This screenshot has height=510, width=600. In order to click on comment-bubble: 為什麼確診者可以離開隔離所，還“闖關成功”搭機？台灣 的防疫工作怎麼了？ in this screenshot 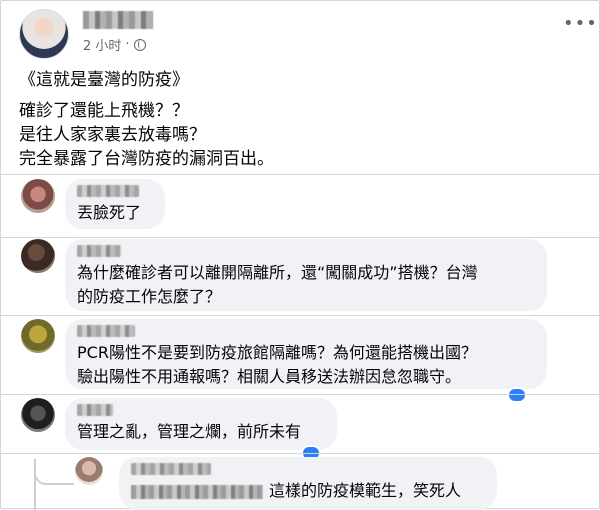, I will do `click(306, 275)`.